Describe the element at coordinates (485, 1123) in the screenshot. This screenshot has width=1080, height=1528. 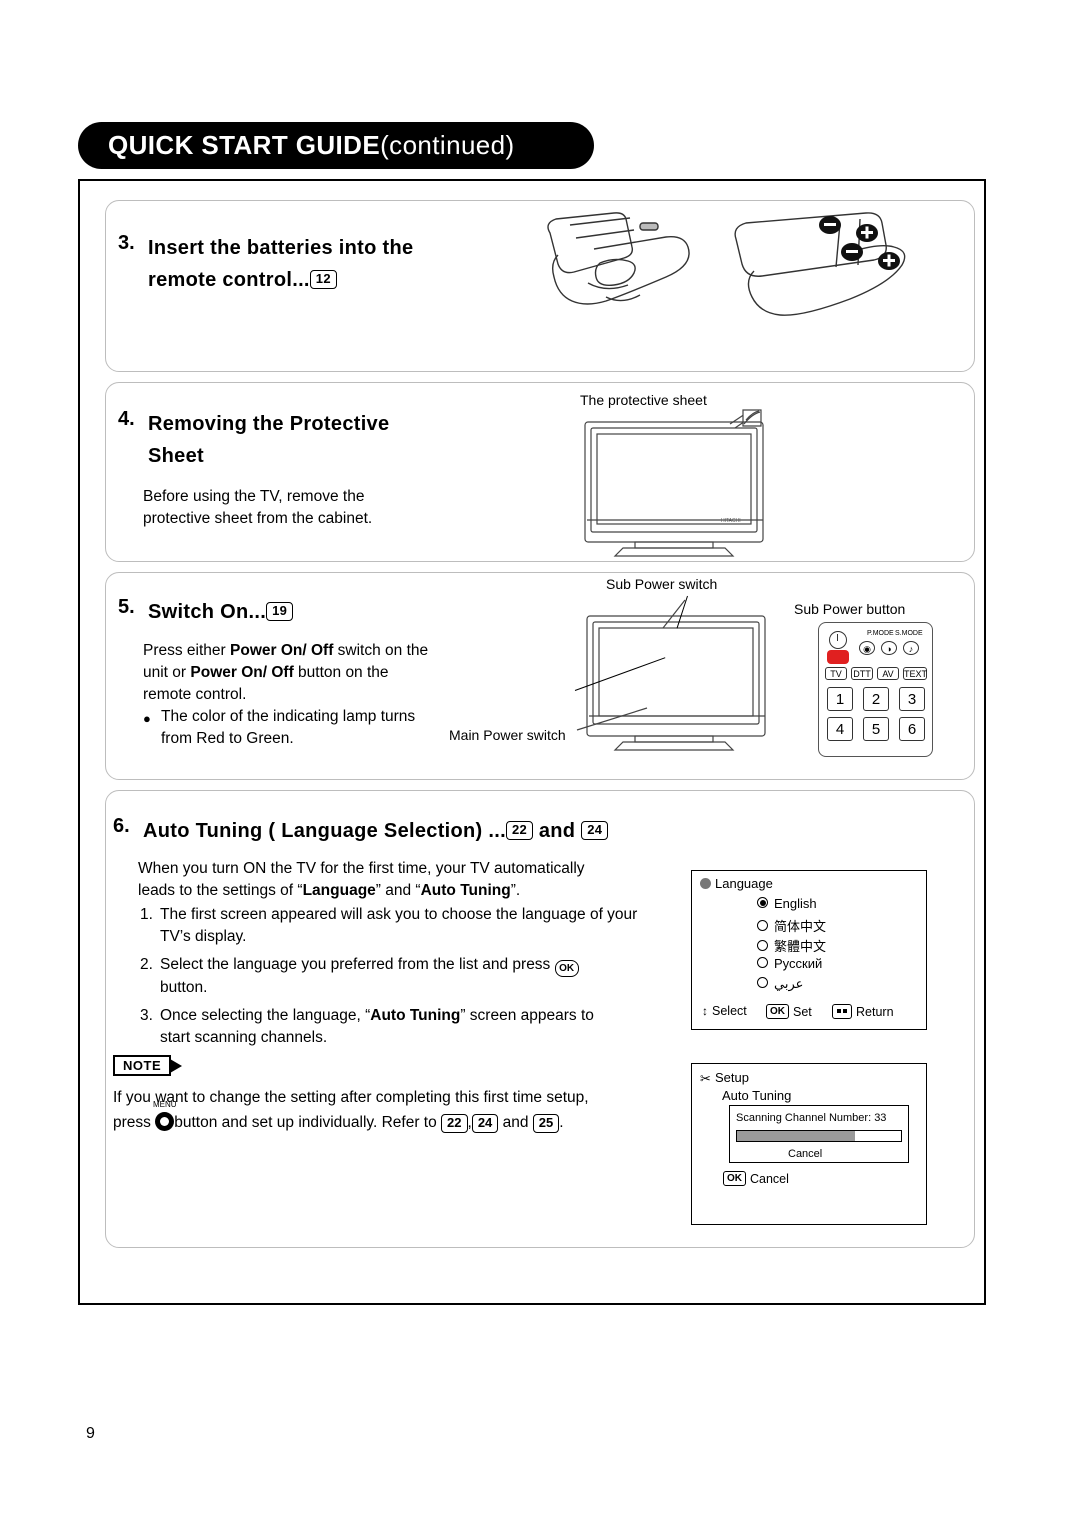
I see `note-ref-24: 24` at that location.